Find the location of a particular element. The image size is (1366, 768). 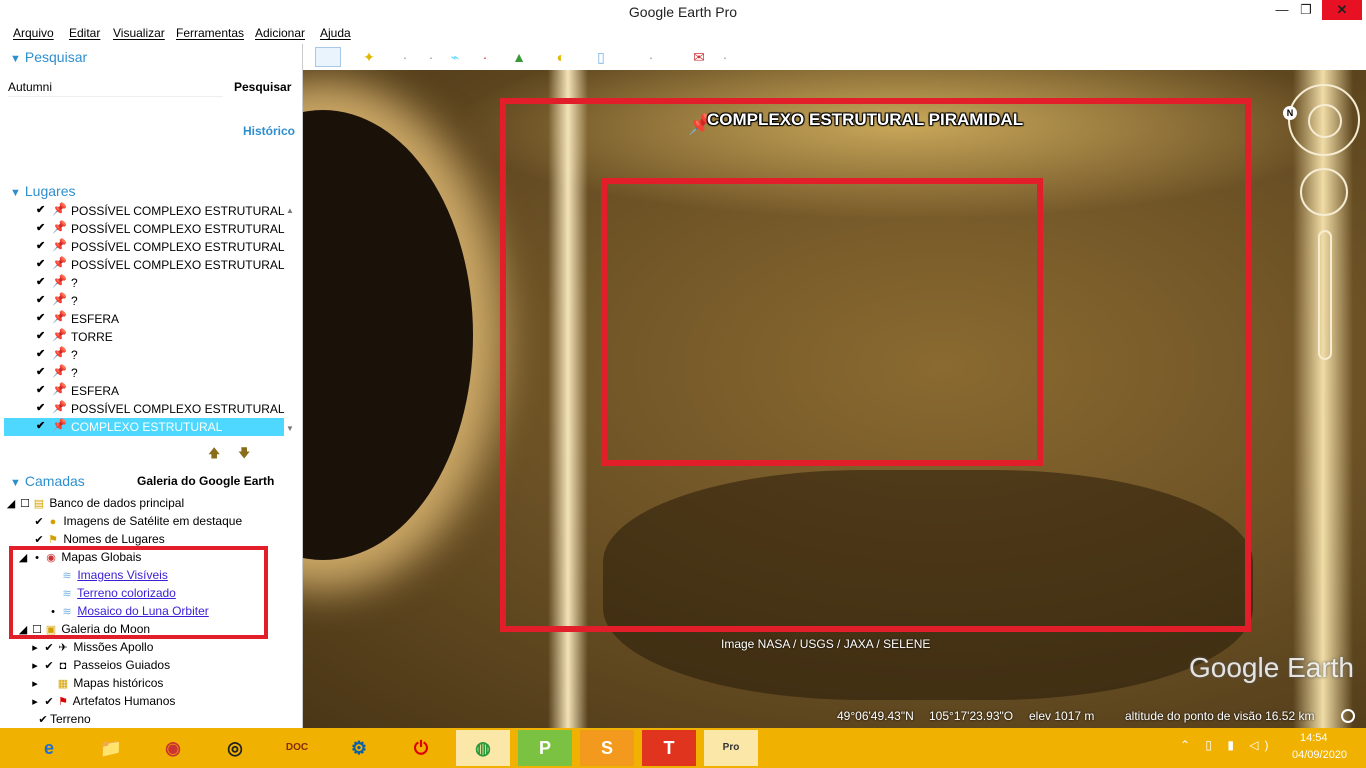

internet-explorer-icon: e is located at coordinates (49, 748).